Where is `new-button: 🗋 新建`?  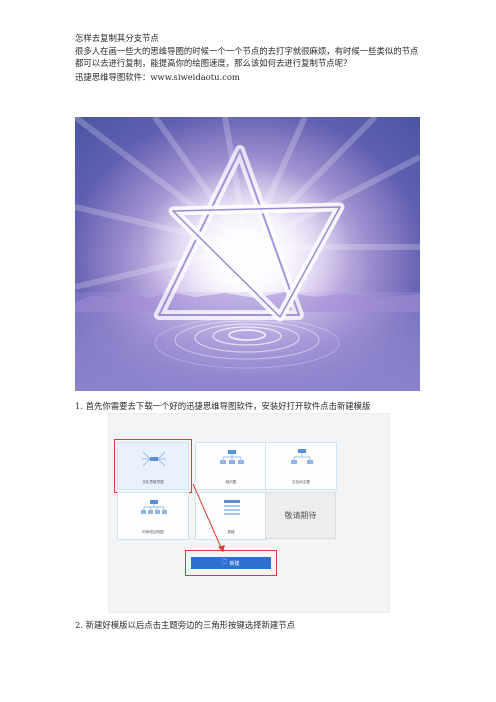
new-button: 🗋 新建 is located at coordinates (231, 563).